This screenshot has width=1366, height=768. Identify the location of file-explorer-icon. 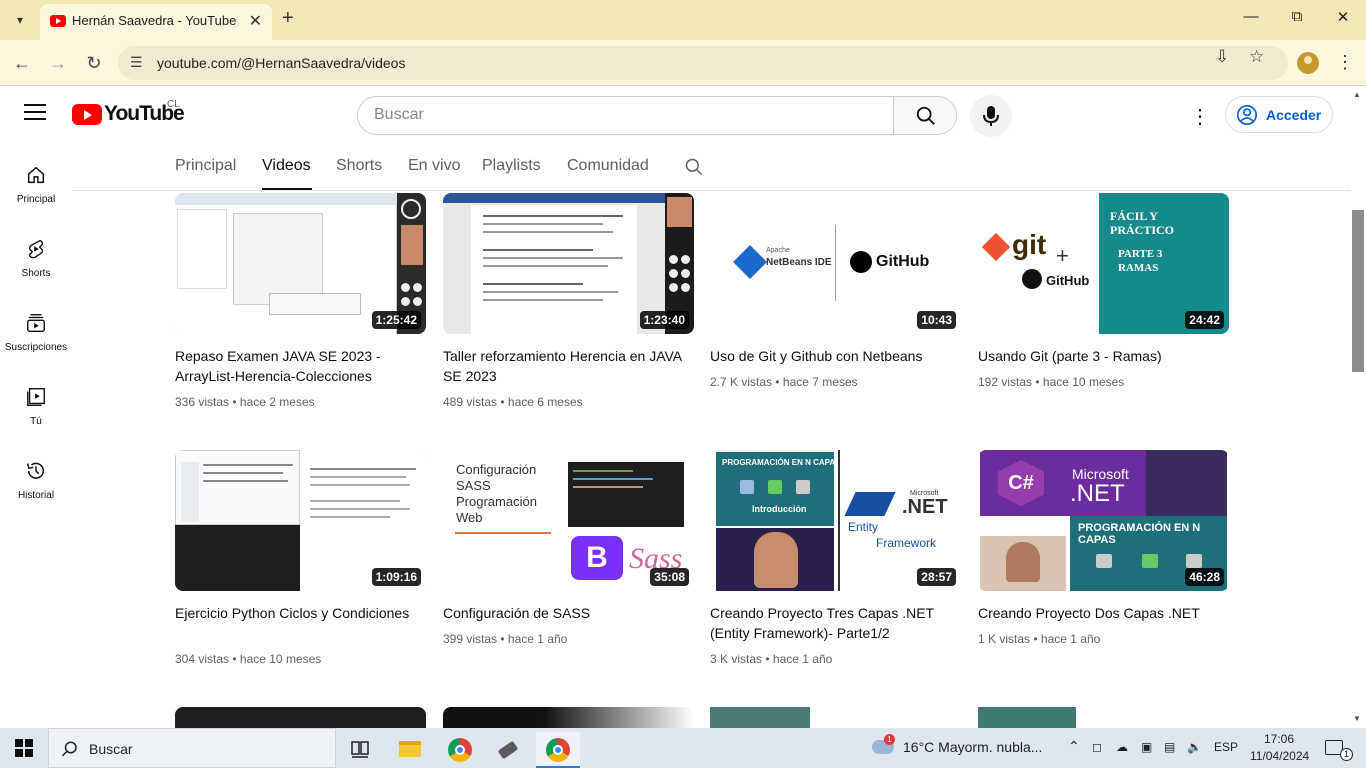
(410, 750).